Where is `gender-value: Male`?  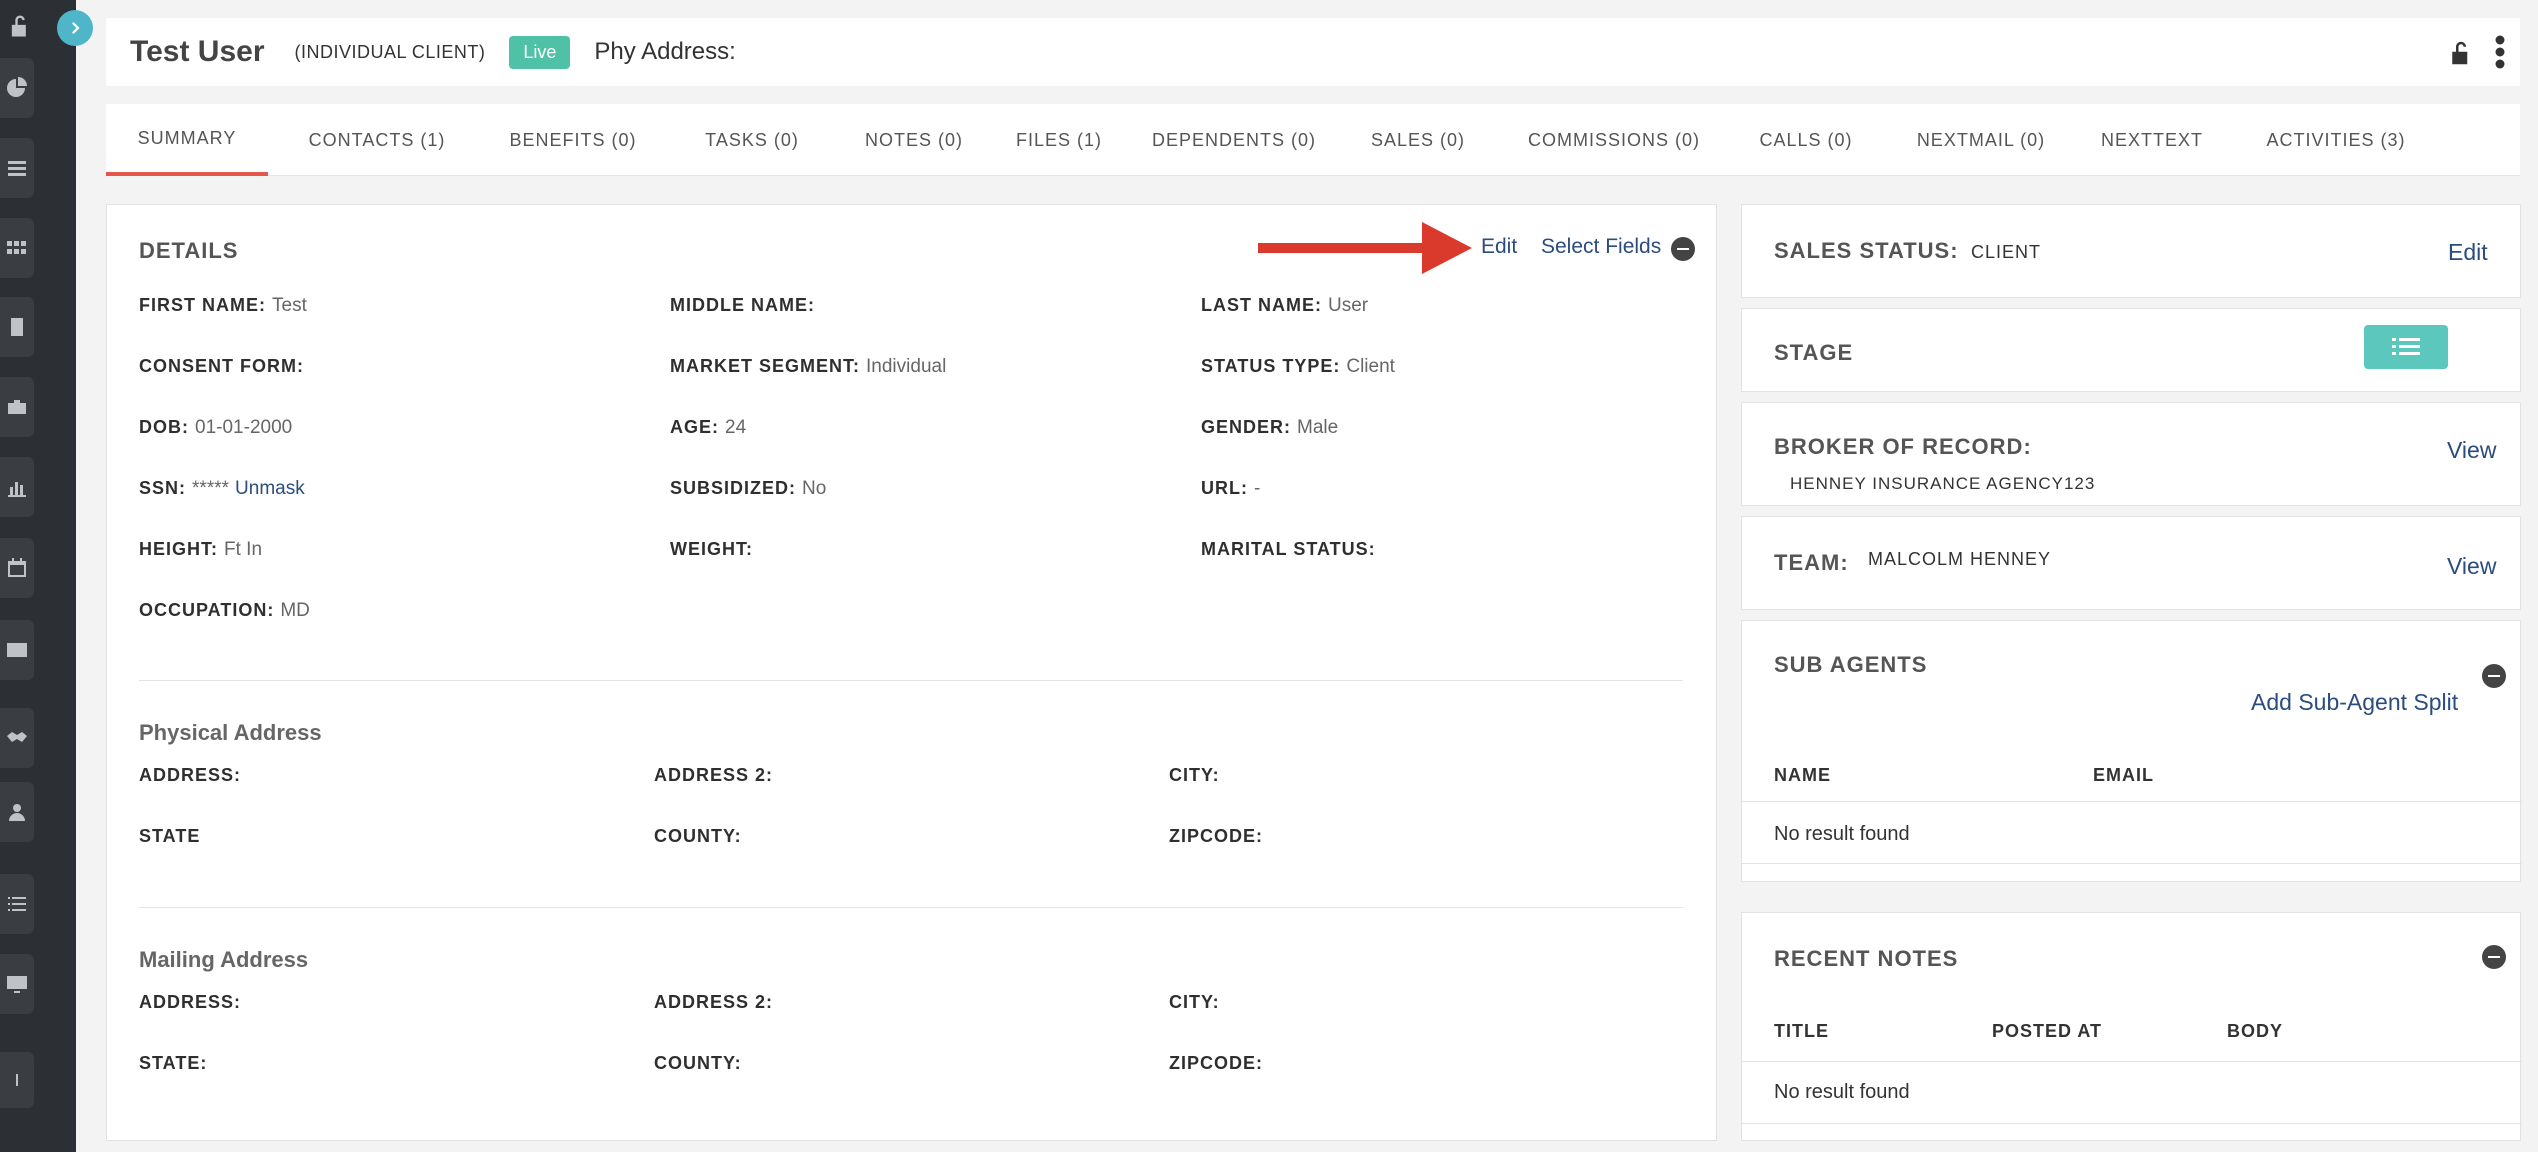
gender-value: Male is located at coordinates (1318, 427).